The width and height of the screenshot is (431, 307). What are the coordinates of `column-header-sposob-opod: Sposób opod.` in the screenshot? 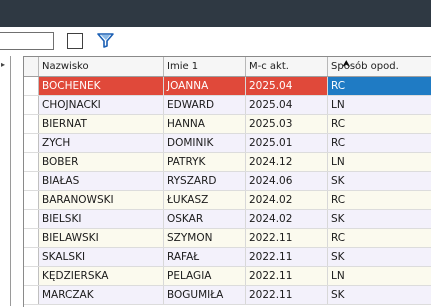 It's located at (379, 66).